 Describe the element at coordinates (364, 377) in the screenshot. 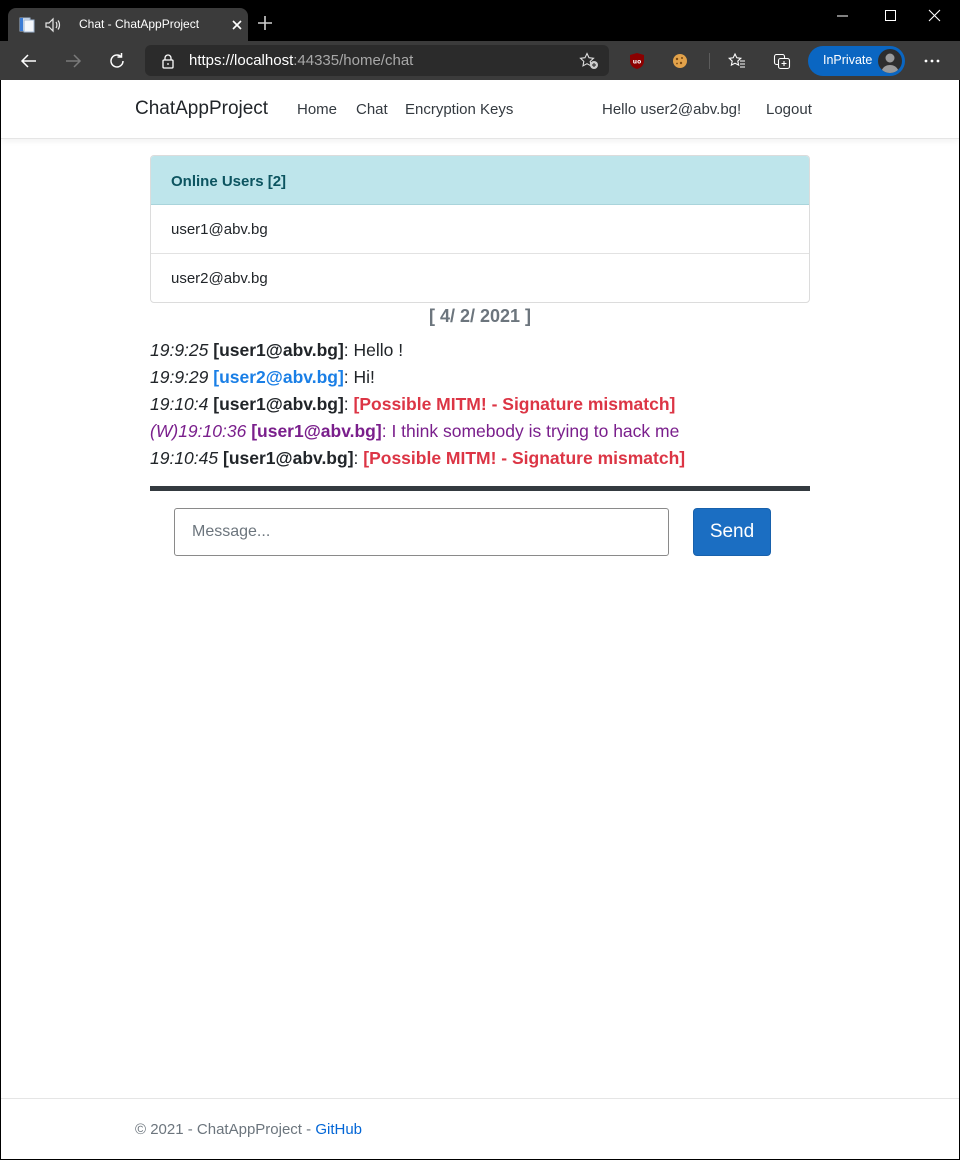

I see `message-text: Hi!` at that location.